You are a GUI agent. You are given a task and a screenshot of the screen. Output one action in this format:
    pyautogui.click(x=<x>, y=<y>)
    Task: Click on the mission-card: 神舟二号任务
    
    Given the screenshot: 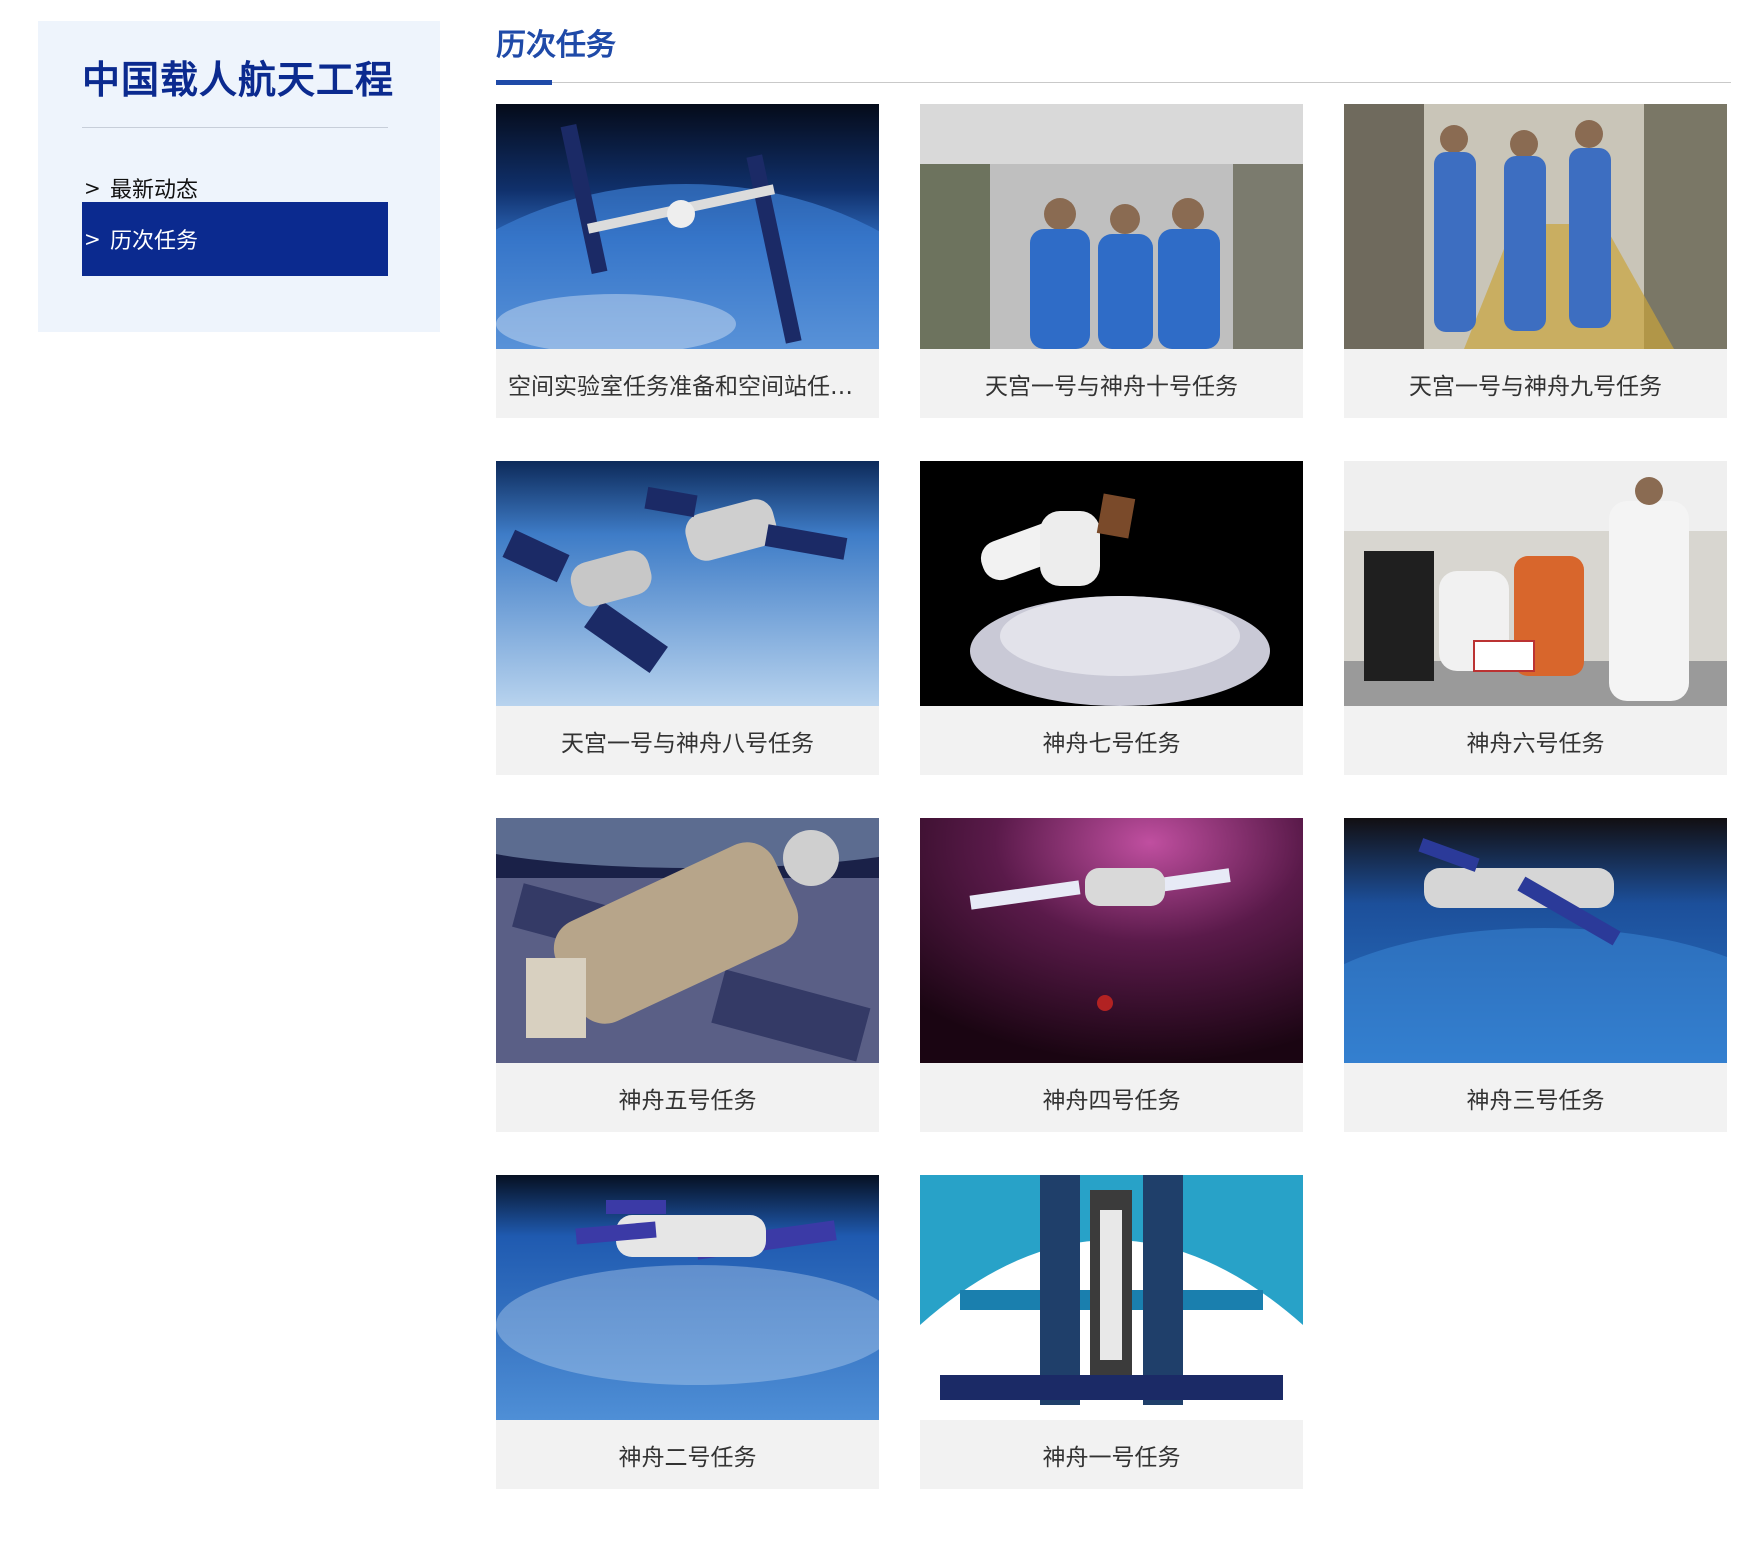 What is the action you would take?
    pyautogui.click(x=687, y=1332)
    